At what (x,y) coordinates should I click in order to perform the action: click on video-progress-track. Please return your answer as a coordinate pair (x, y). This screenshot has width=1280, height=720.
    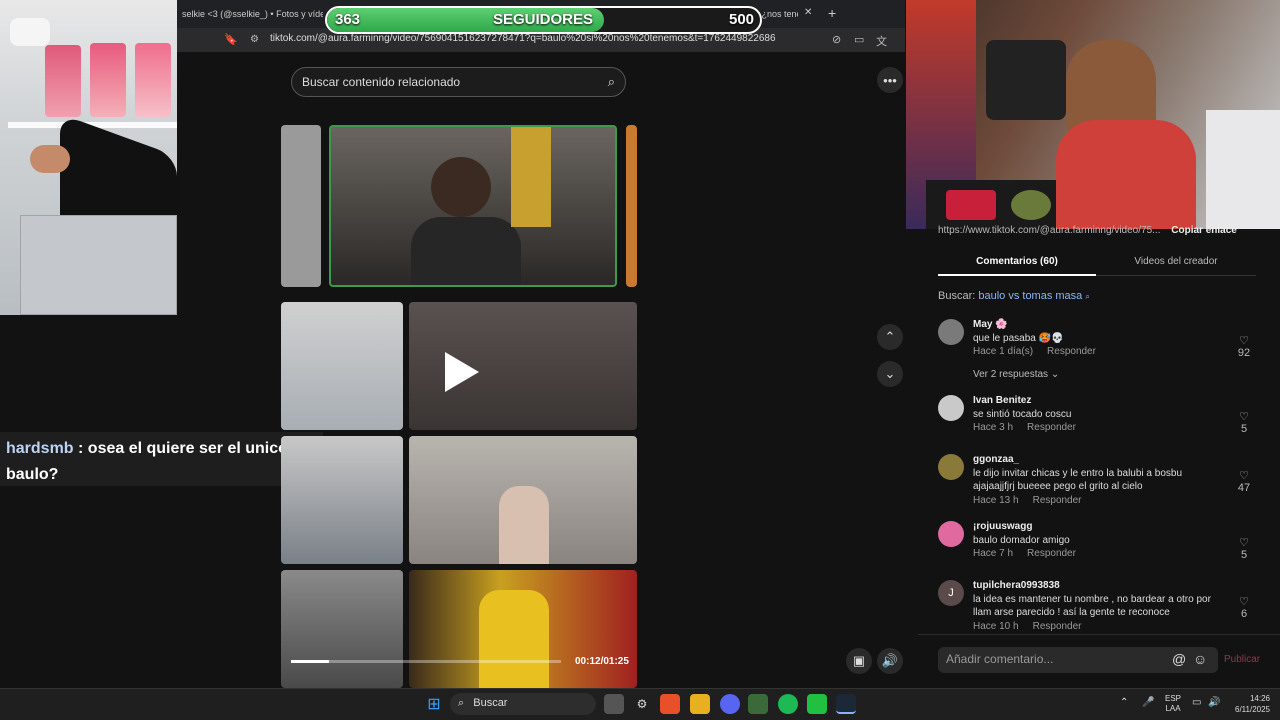
    Looking at the image, I should click on (426, 661).